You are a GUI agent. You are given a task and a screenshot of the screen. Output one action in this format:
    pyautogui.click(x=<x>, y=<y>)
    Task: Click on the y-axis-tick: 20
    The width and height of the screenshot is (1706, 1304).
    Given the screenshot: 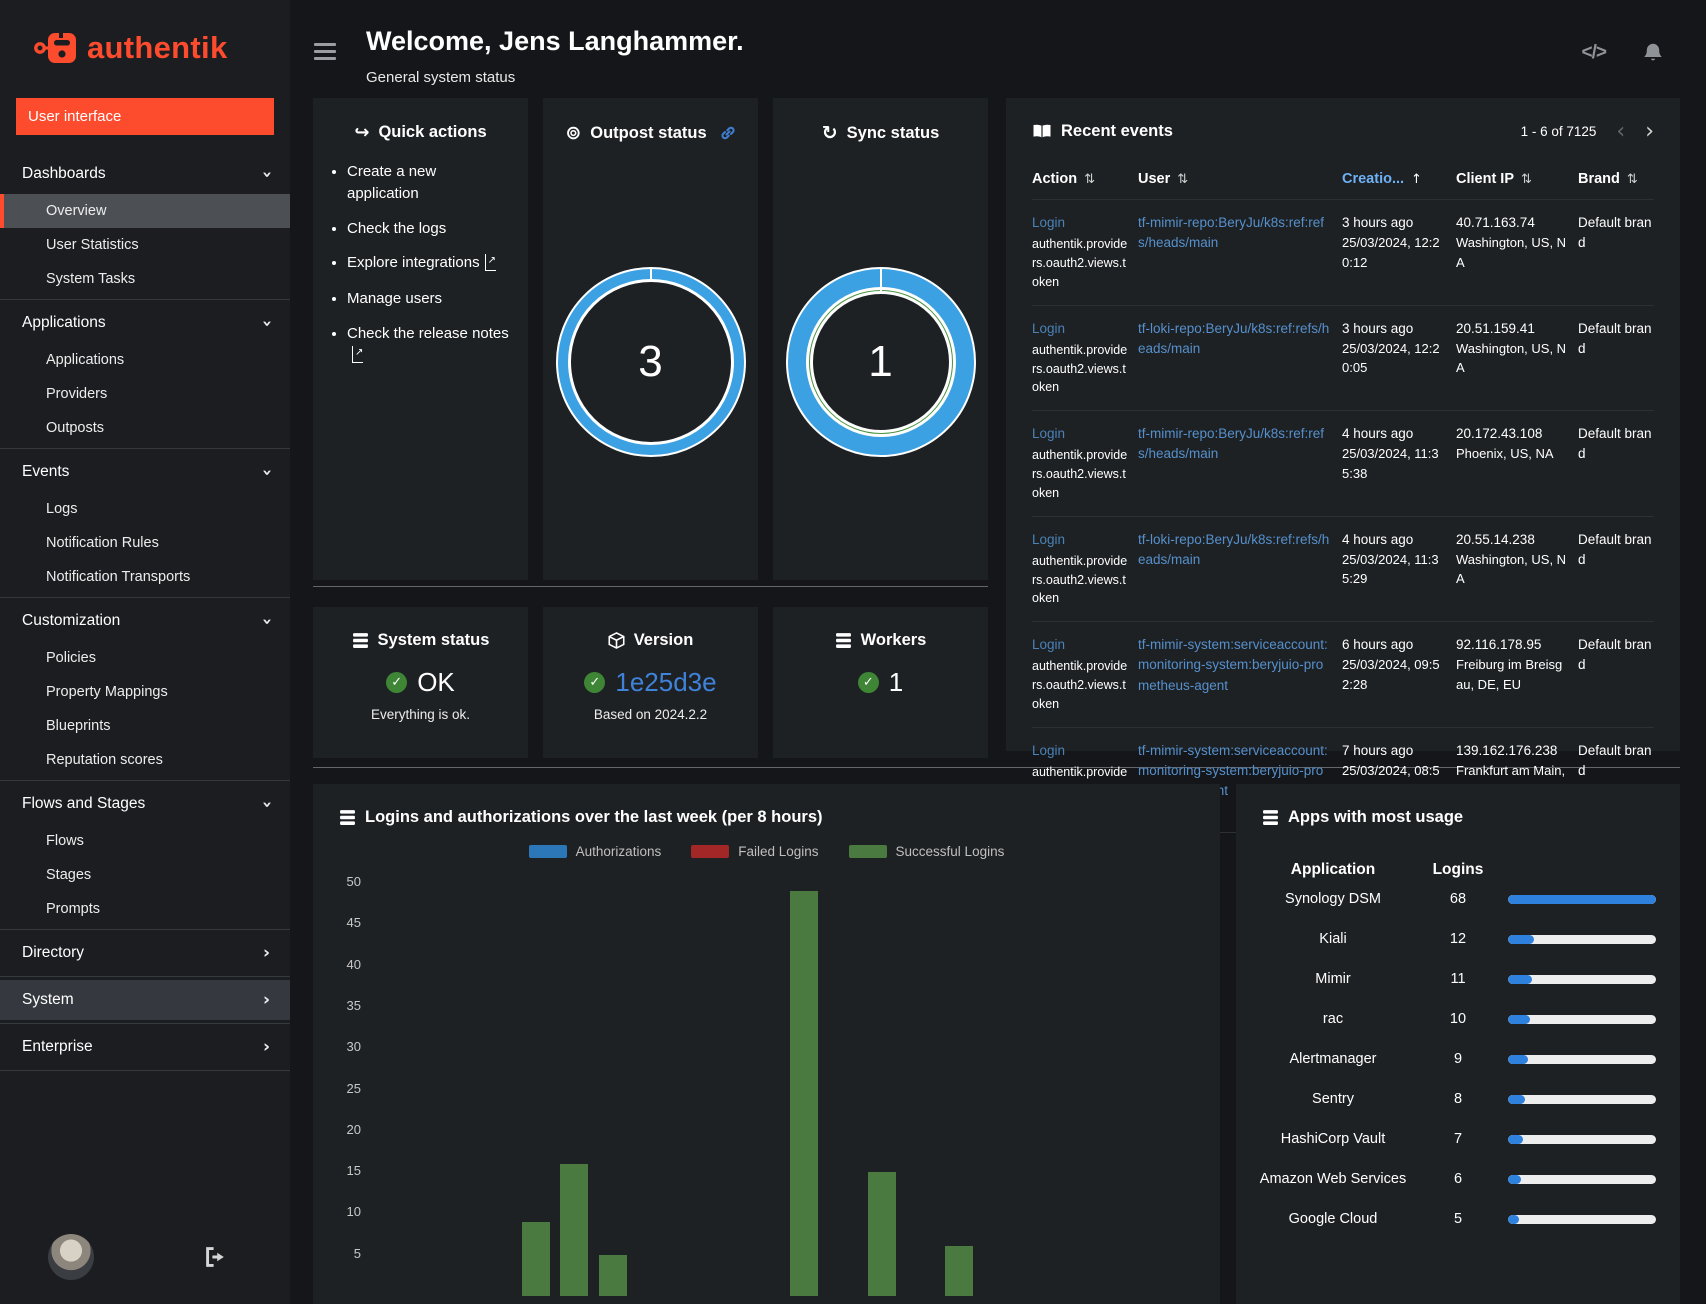 What is the action you would take?
    pyautogui.click(x=353, y=1129)
    